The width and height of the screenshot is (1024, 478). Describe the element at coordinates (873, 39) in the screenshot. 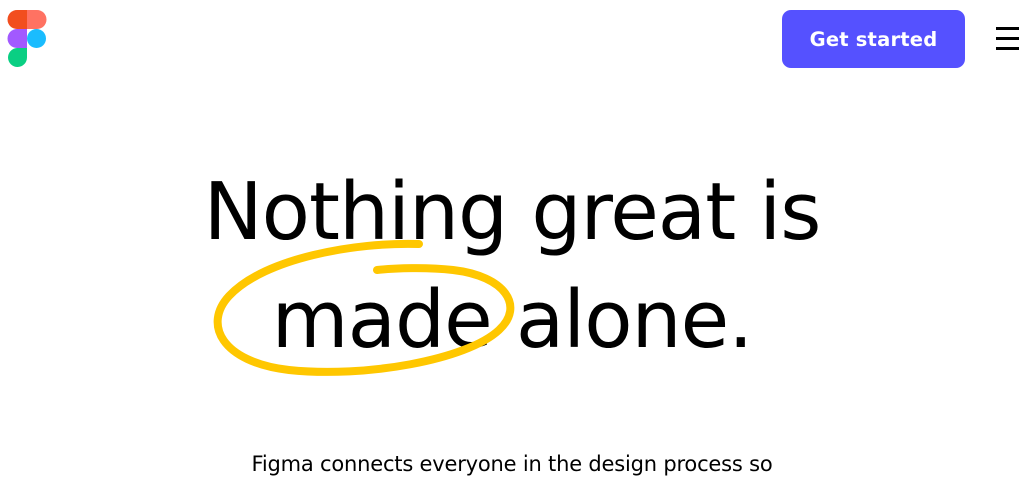

I see `get-started-button: Get started` at that location.